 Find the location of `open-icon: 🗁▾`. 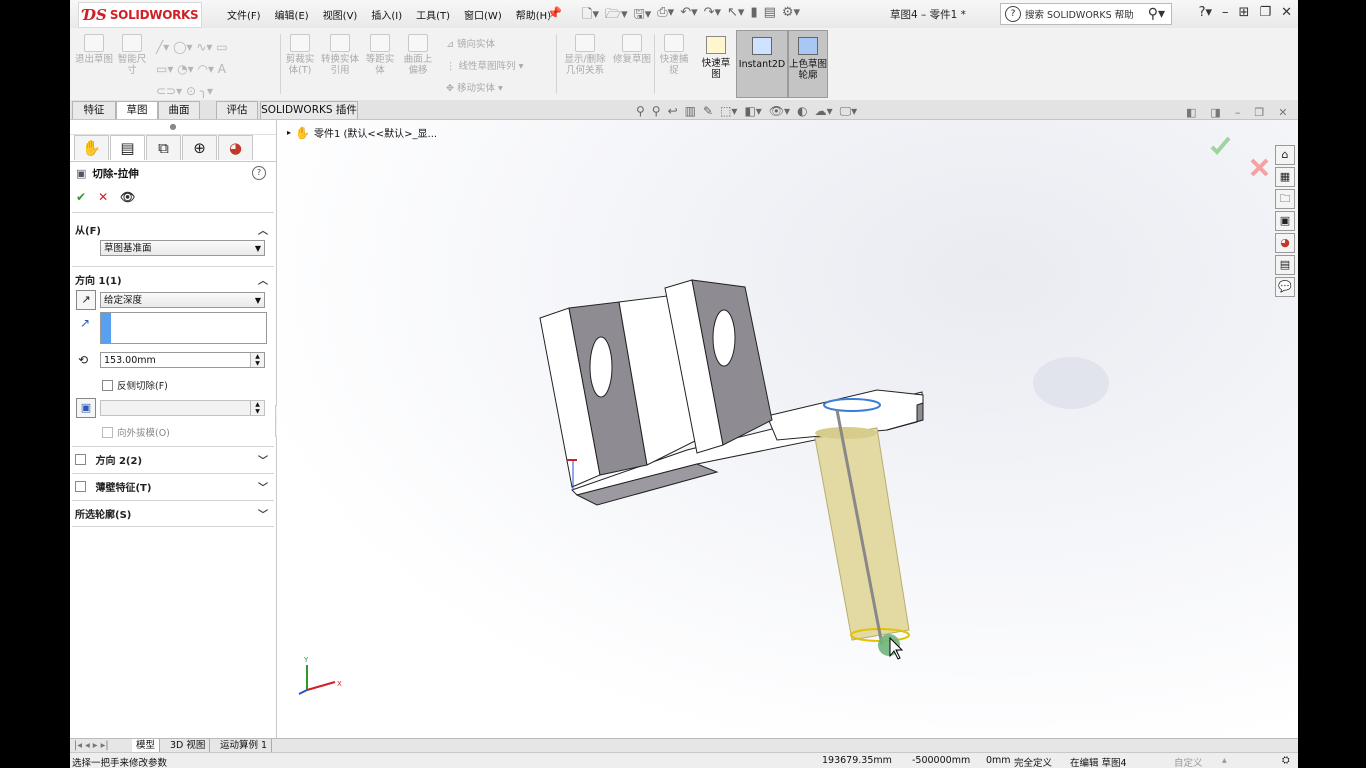

open-icon: 🗁▾ is located at coordinates (616, 16).